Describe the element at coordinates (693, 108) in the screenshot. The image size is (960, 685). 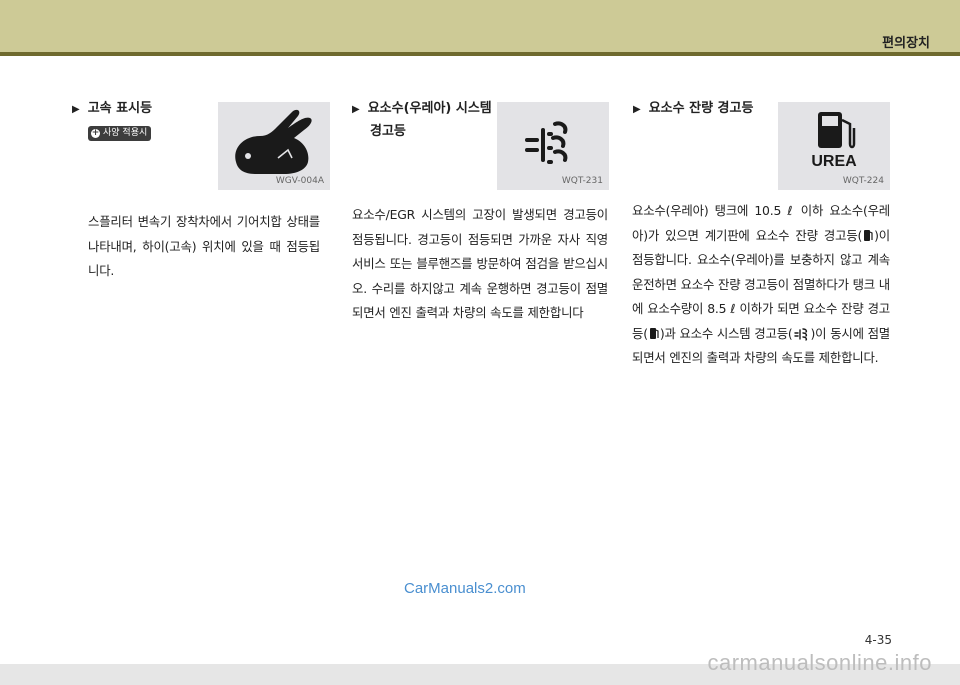
I see `heading-urea-level: ▶ 요소수 잔량 경고등` at that location.